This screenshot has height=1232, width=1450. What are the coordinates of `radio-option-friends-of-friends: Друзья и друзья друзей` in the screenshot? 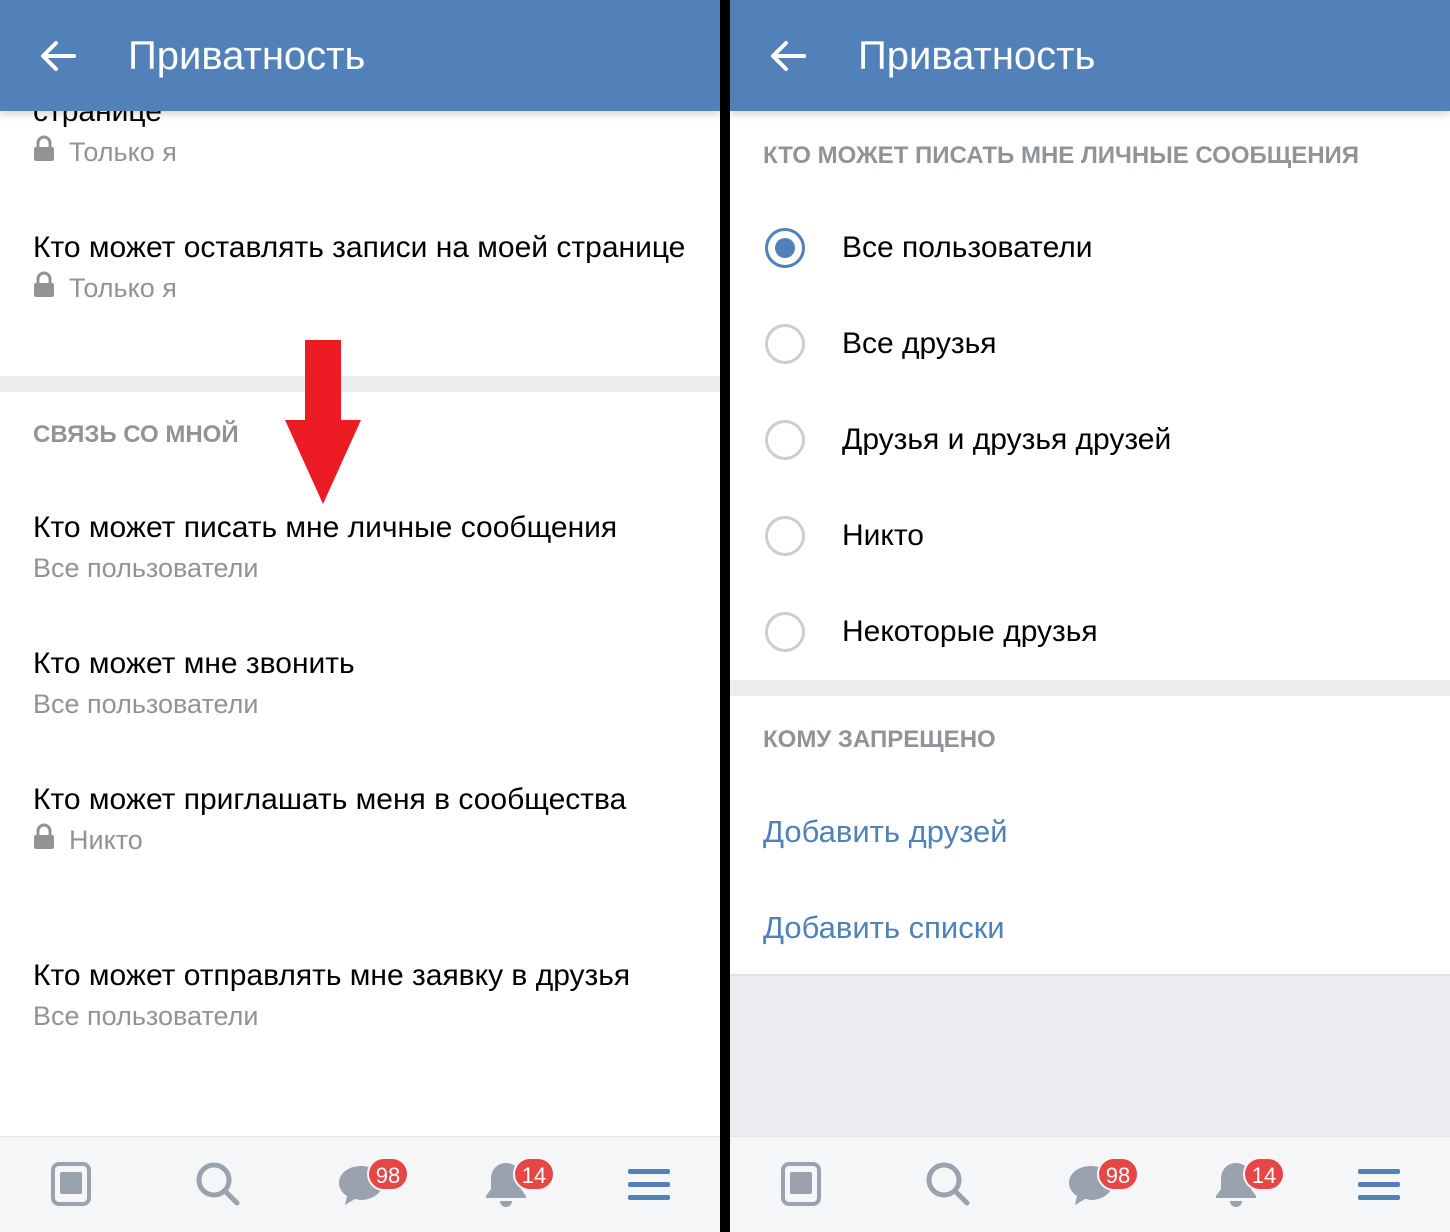 It's located at (1090, 440).